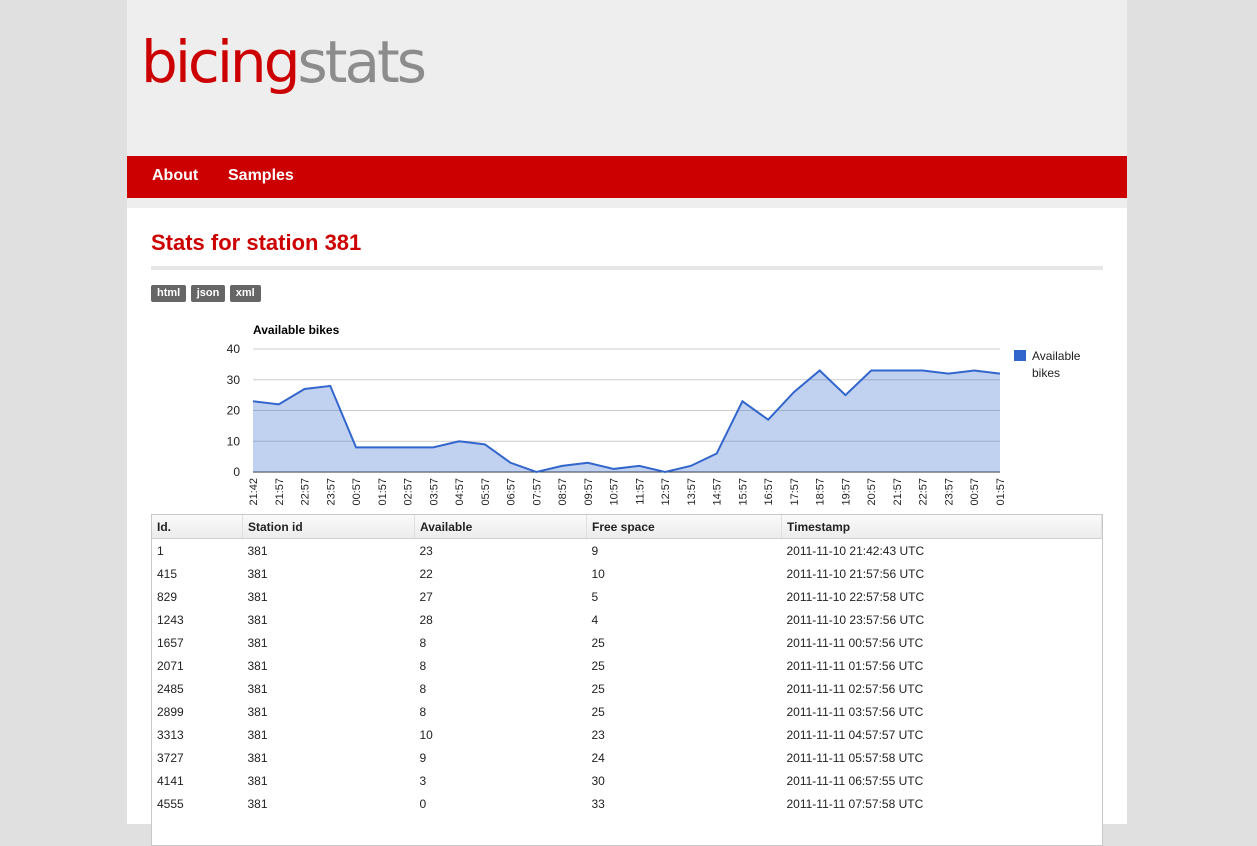  I want to click on x-tick-label: 22:57, so click(924, 492).